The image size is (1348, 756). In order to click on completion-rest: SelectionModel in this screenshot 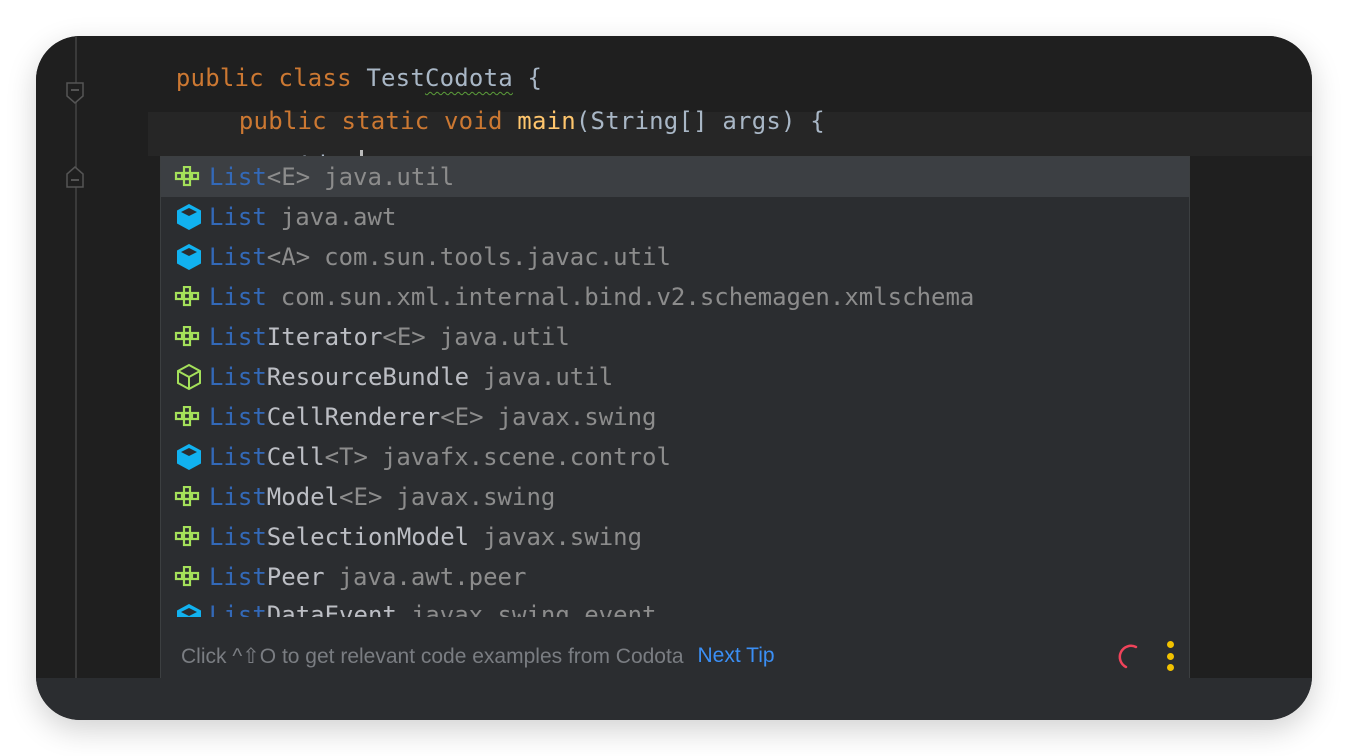, I will do `click(368, 537)`.